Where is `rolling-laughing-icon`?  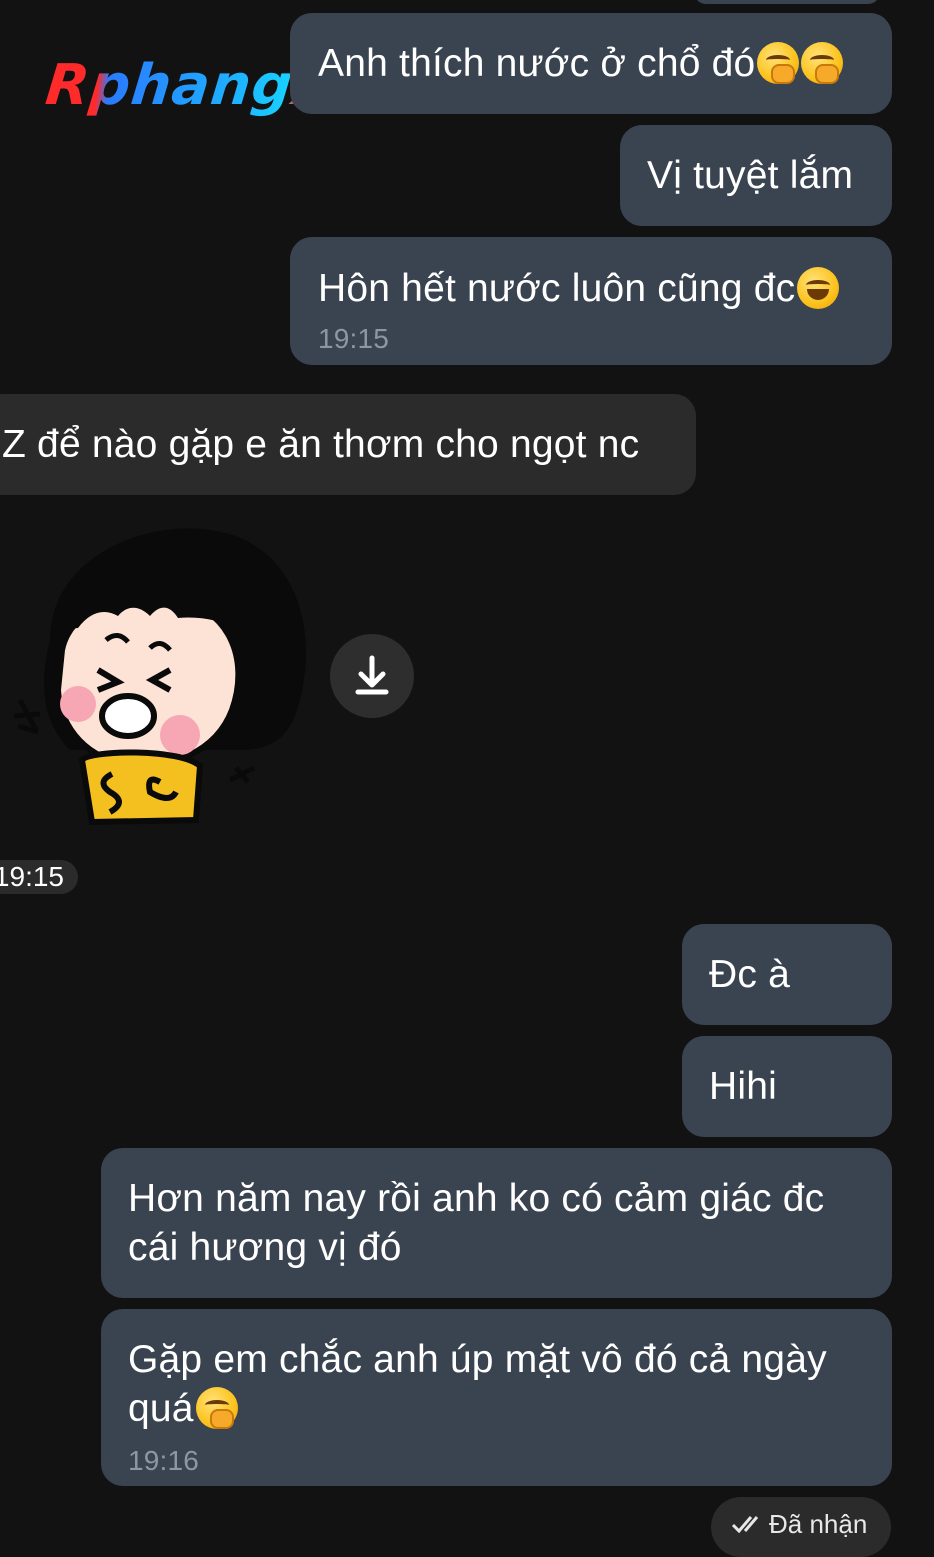 rolling-laughing-icon is located at coordinates (818, 288).